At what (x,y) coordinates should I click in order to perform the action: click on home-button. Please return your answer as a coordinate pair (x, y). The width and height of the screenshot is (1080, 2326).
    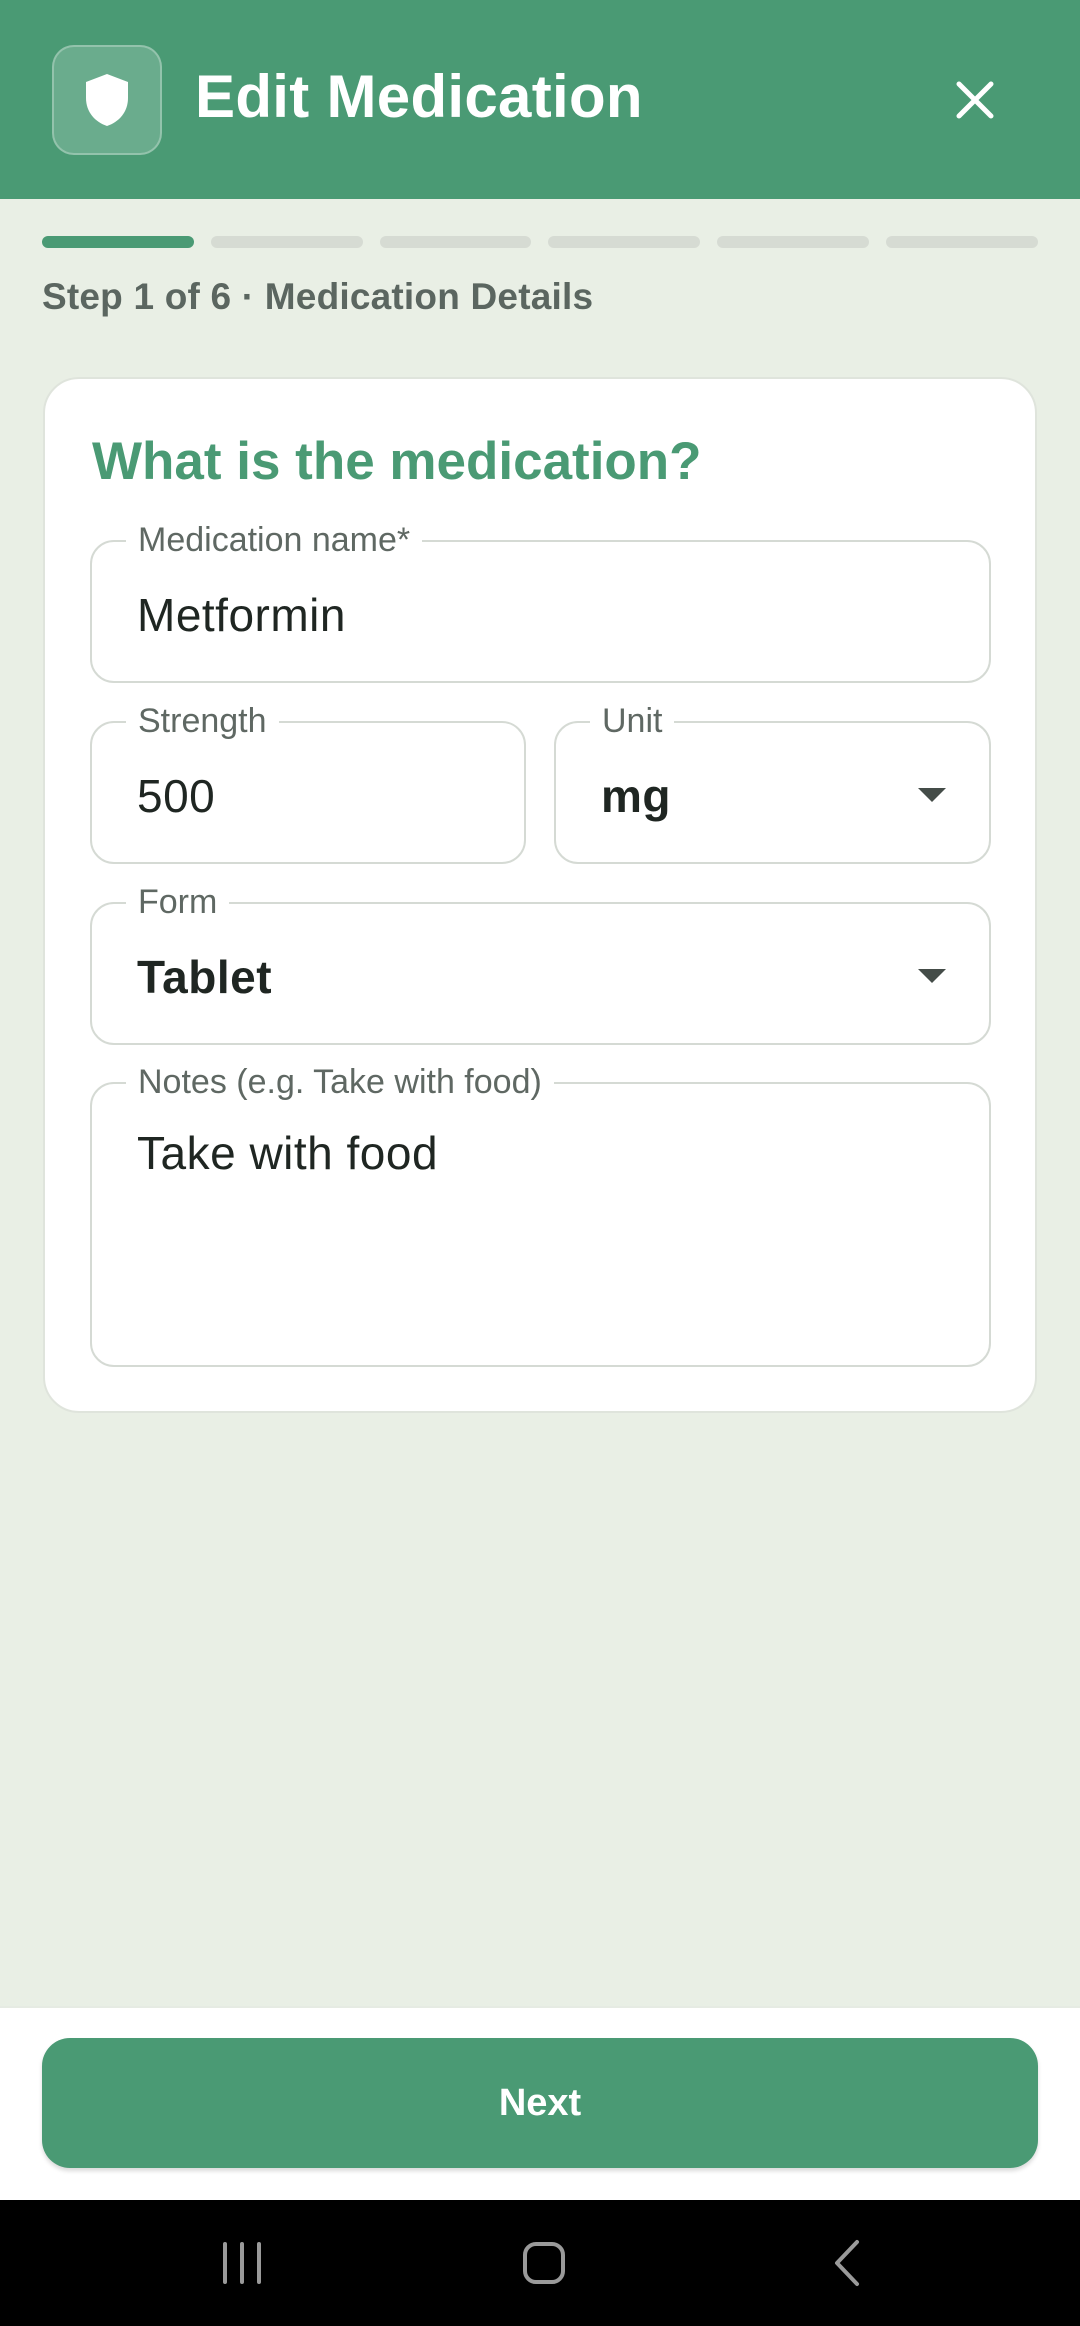
    Looking at the image, I should click on (544, 2263).